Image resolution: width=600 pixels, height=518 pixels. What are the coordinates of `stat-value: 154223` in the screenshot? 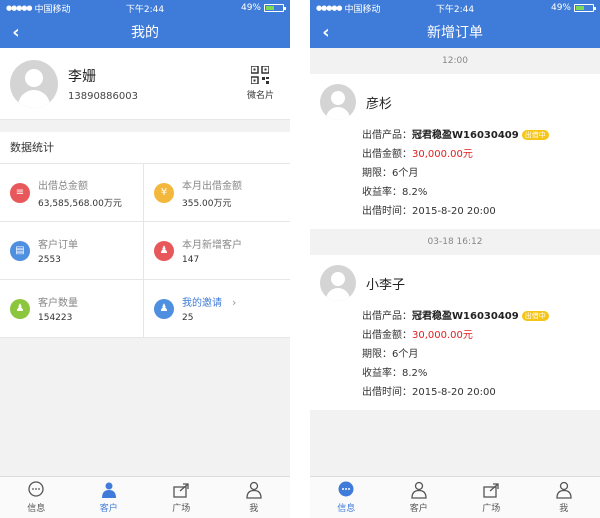 It's located at (55, 318).